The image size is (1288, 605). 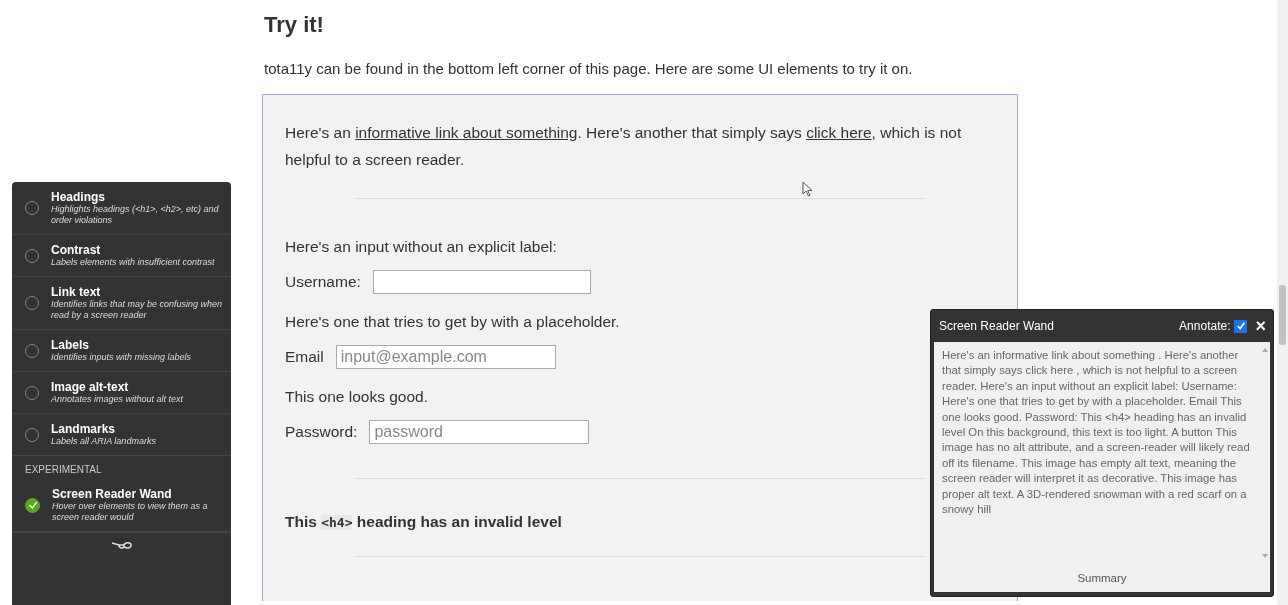 I want to click on plugin-title: Contrast, so click(x=76, y=250).